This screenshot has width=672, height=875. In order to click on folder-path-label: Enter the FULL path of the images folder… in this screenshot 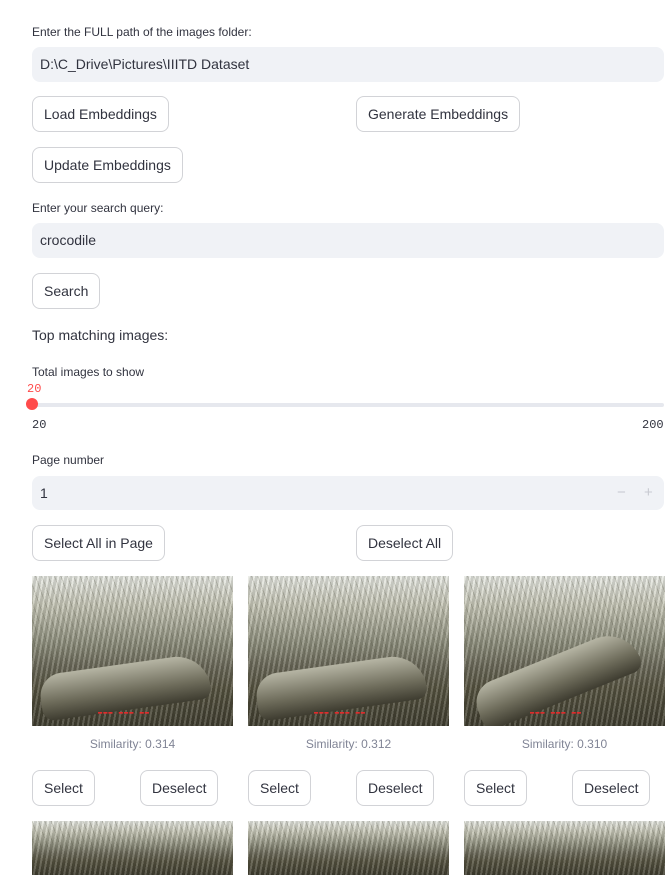, I will do `click(142, 32)`.